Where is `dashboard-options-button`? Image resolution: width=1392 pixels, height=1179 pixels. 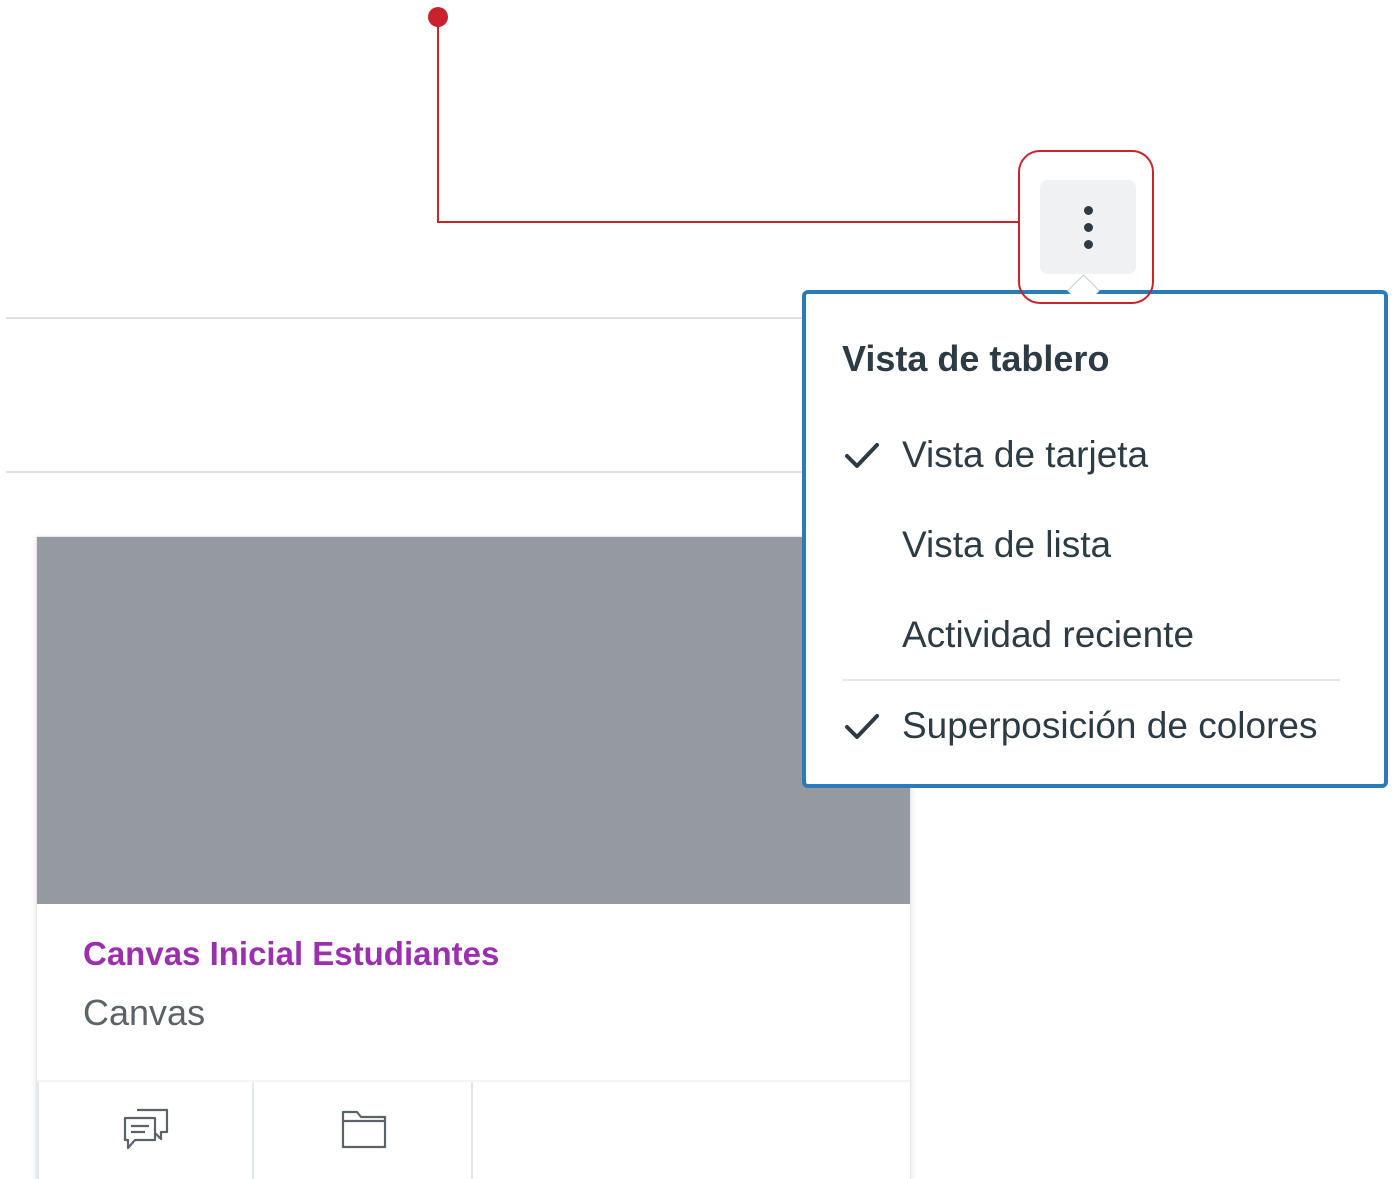
dashboard-options-button is located at coordinates (1088, 227).